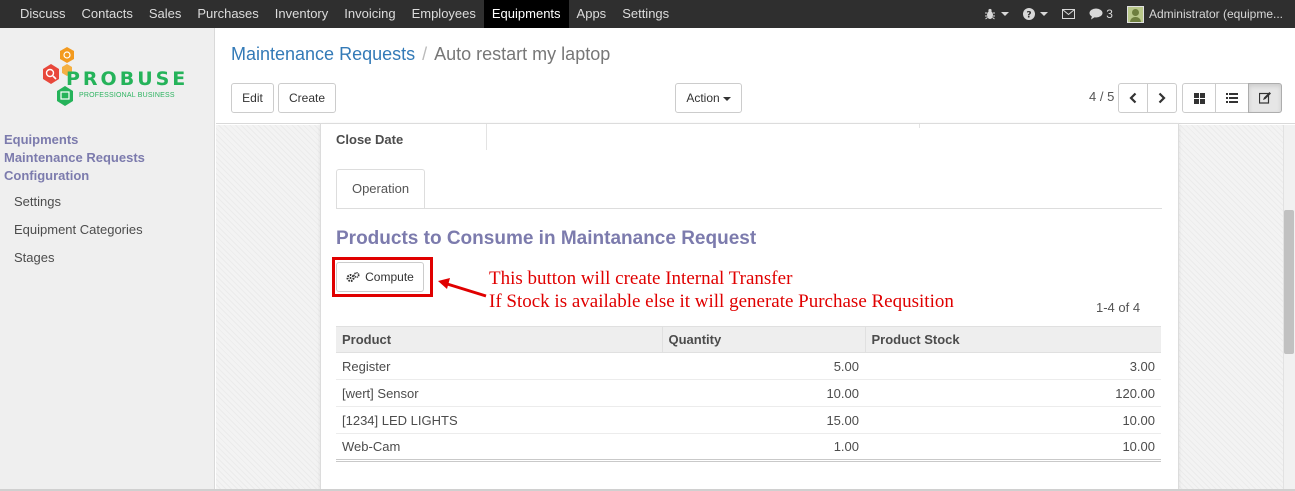 Image resolution: width=1295 pixels, height=491 pixels. Describe the element at coordinates (1109, 14) in the screenshot. I see `messages-count: 3` at that location.